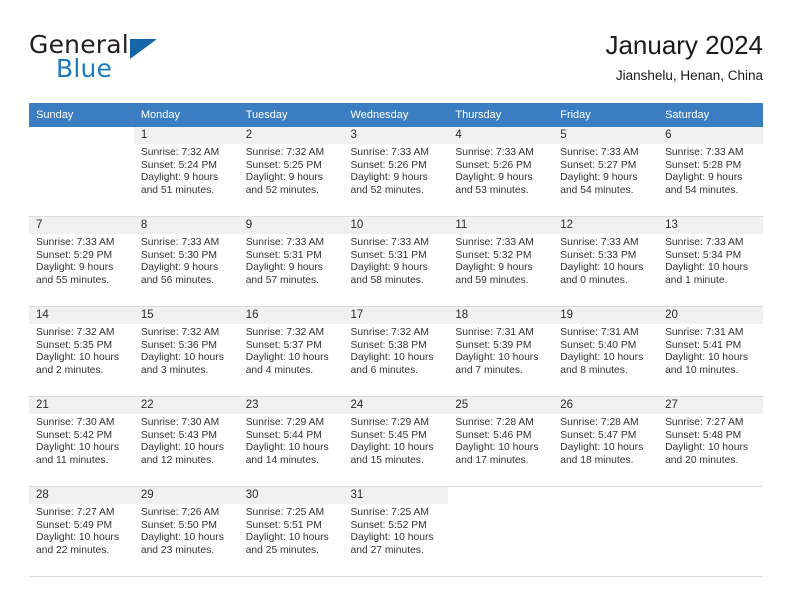  What do you see at coordinates (70, 370) in the screenshot?
I see `daylight-text-line2: and 2 minutes.` at bounding box center [70, 370].